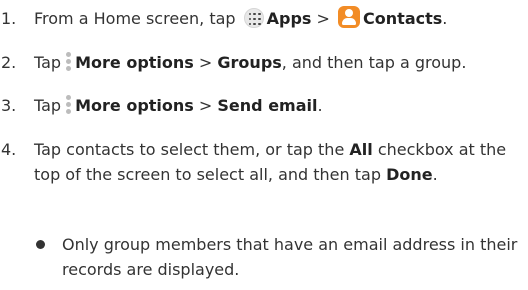 The height and width of the screenshot is (290, 528). What do you see at coordinates (9, 62) in the screenshot?
I see `step-number: 2.` at bounding box center [9, 62].